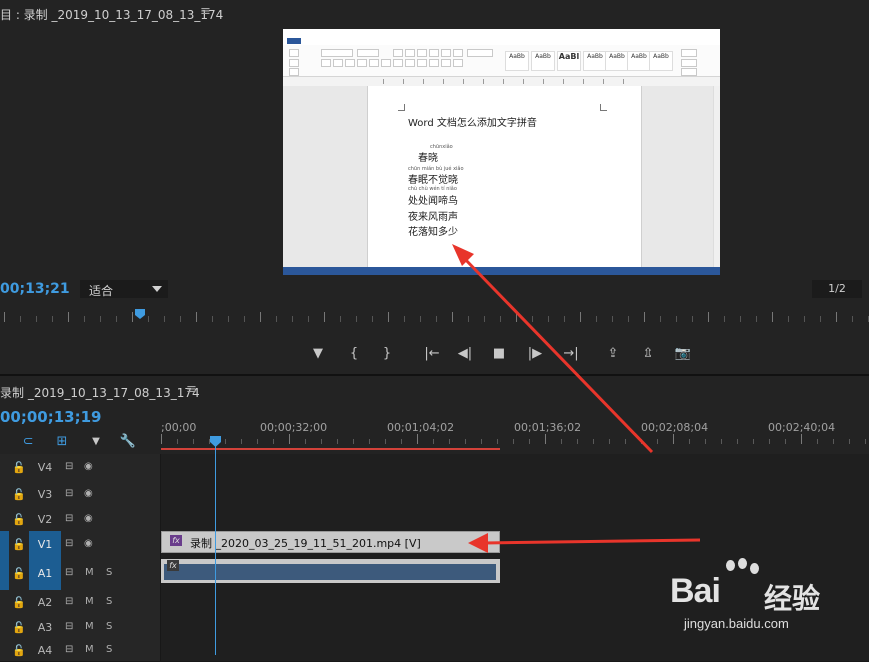 The height and width of the screenshot is (662, 869). Describe the element at coordinates (45, 467) in the screenshot. I see `track-name-toggle: V4` at that location.